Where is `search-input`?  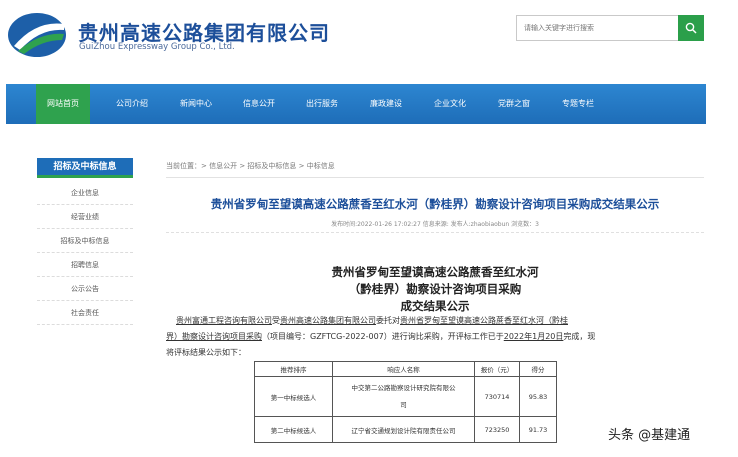
search-input is located at coordinates (598, 28).